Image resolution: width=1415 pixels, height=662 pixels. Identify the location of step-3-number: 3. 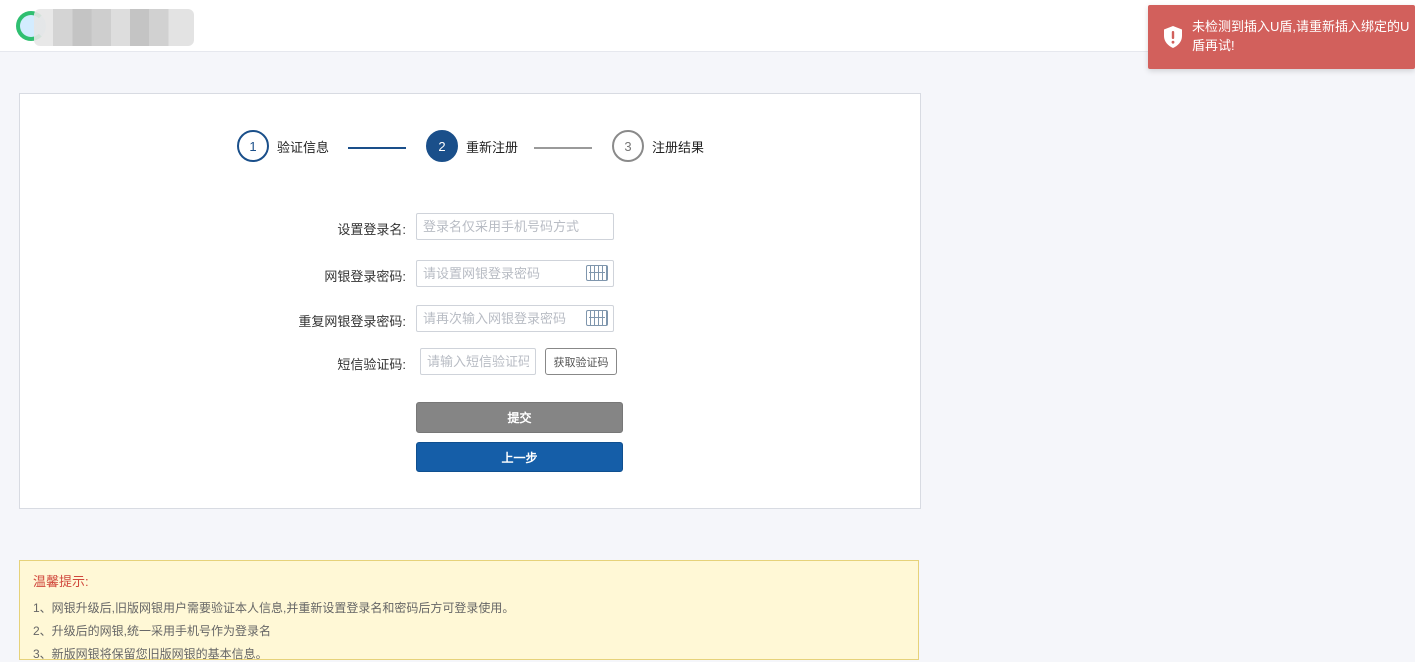
(628, 146).